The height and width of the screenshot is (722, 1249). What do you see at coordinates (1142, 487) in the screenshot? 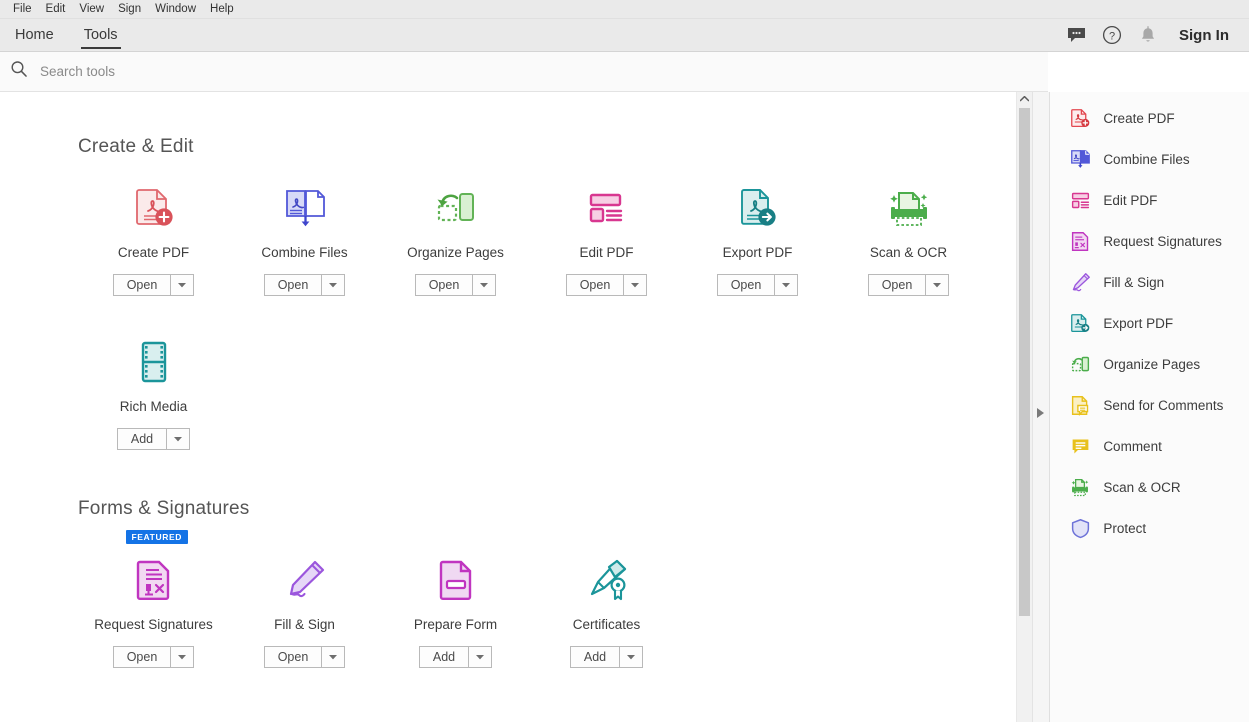
I see `panel-item-label: Scan & OCR` at bounding box center [1142, 487].